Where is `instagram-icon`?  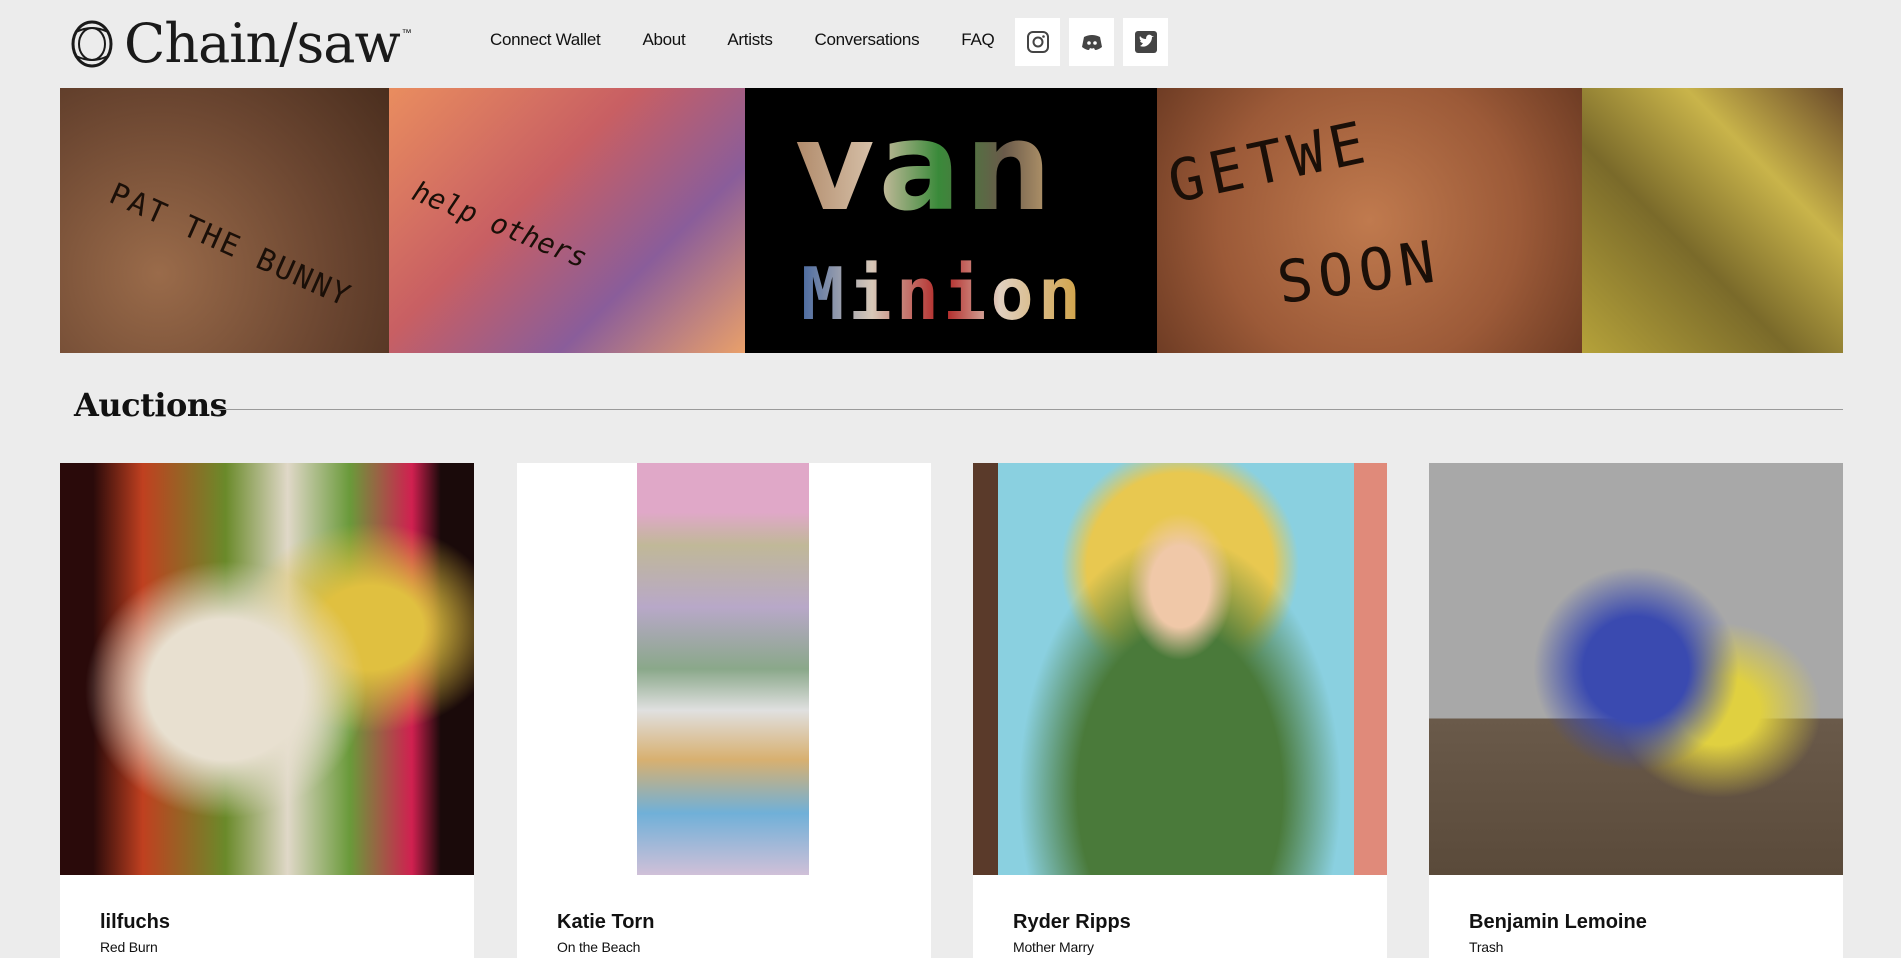
instagram-icon is located at coordinates (1037, 42).